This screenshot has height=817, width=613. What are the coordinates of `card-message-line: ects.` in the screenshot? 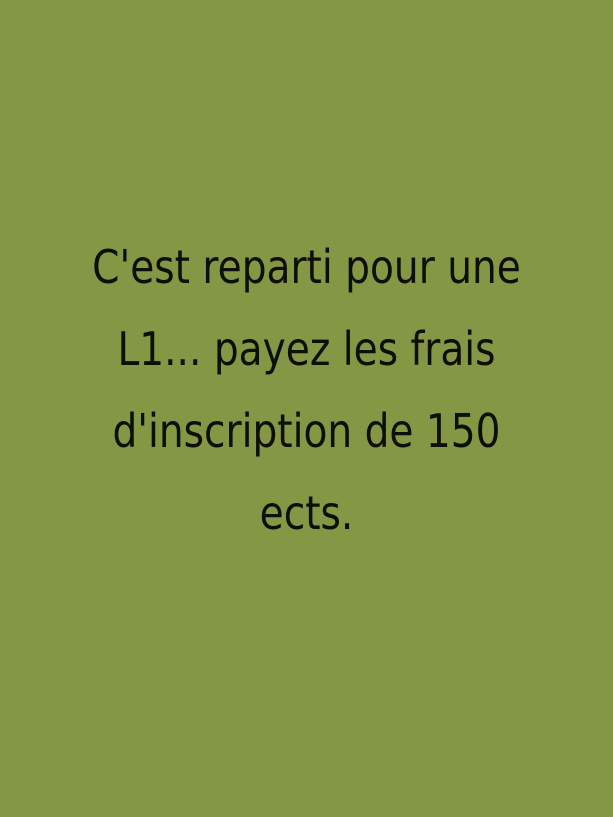 It's located at (306, 513).